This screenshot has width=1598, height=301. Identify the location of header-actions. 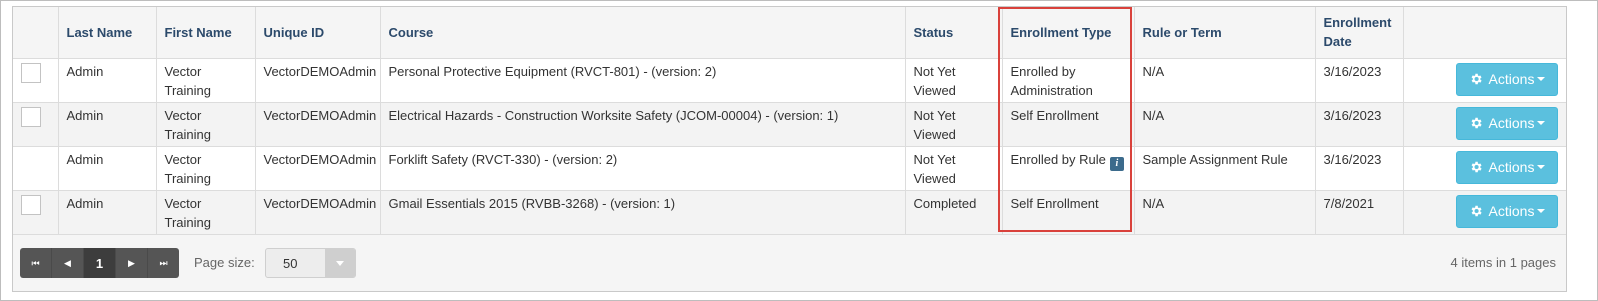
(1484, 33).